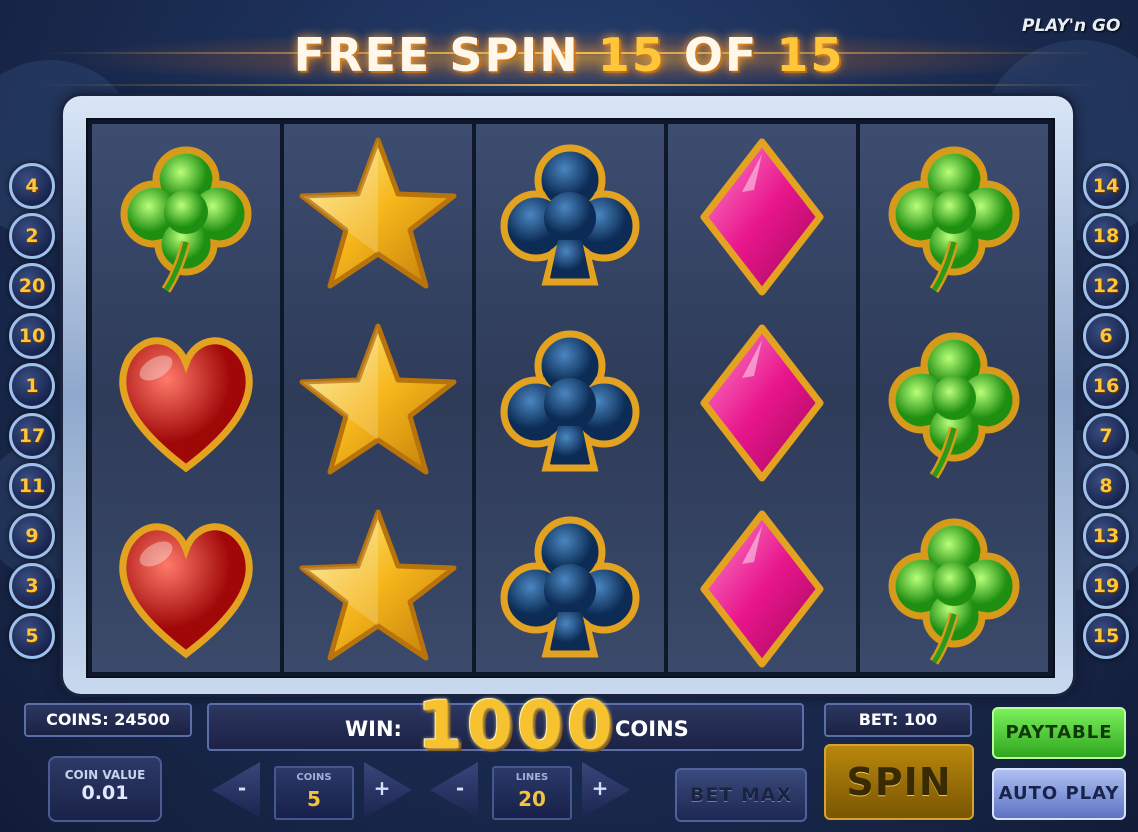 The image size is (1138, 832). I want to click on payline-marker-left: 17, so click(32, 436).